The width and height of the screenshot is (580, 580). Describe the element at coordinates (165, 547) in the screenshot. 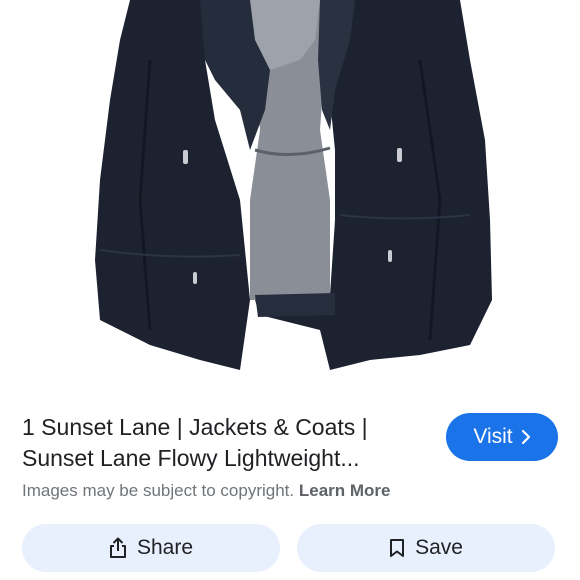

I see `share-label: Share` at that location.